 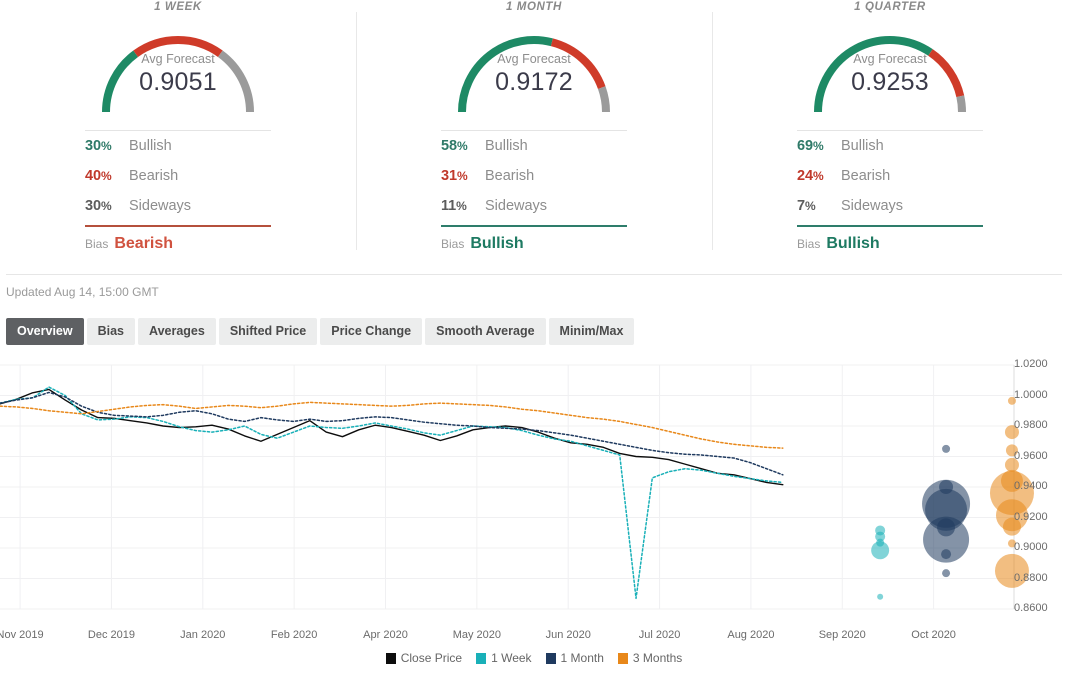 I want to click on tab-overview: Overview, so click(x=45, y=331).